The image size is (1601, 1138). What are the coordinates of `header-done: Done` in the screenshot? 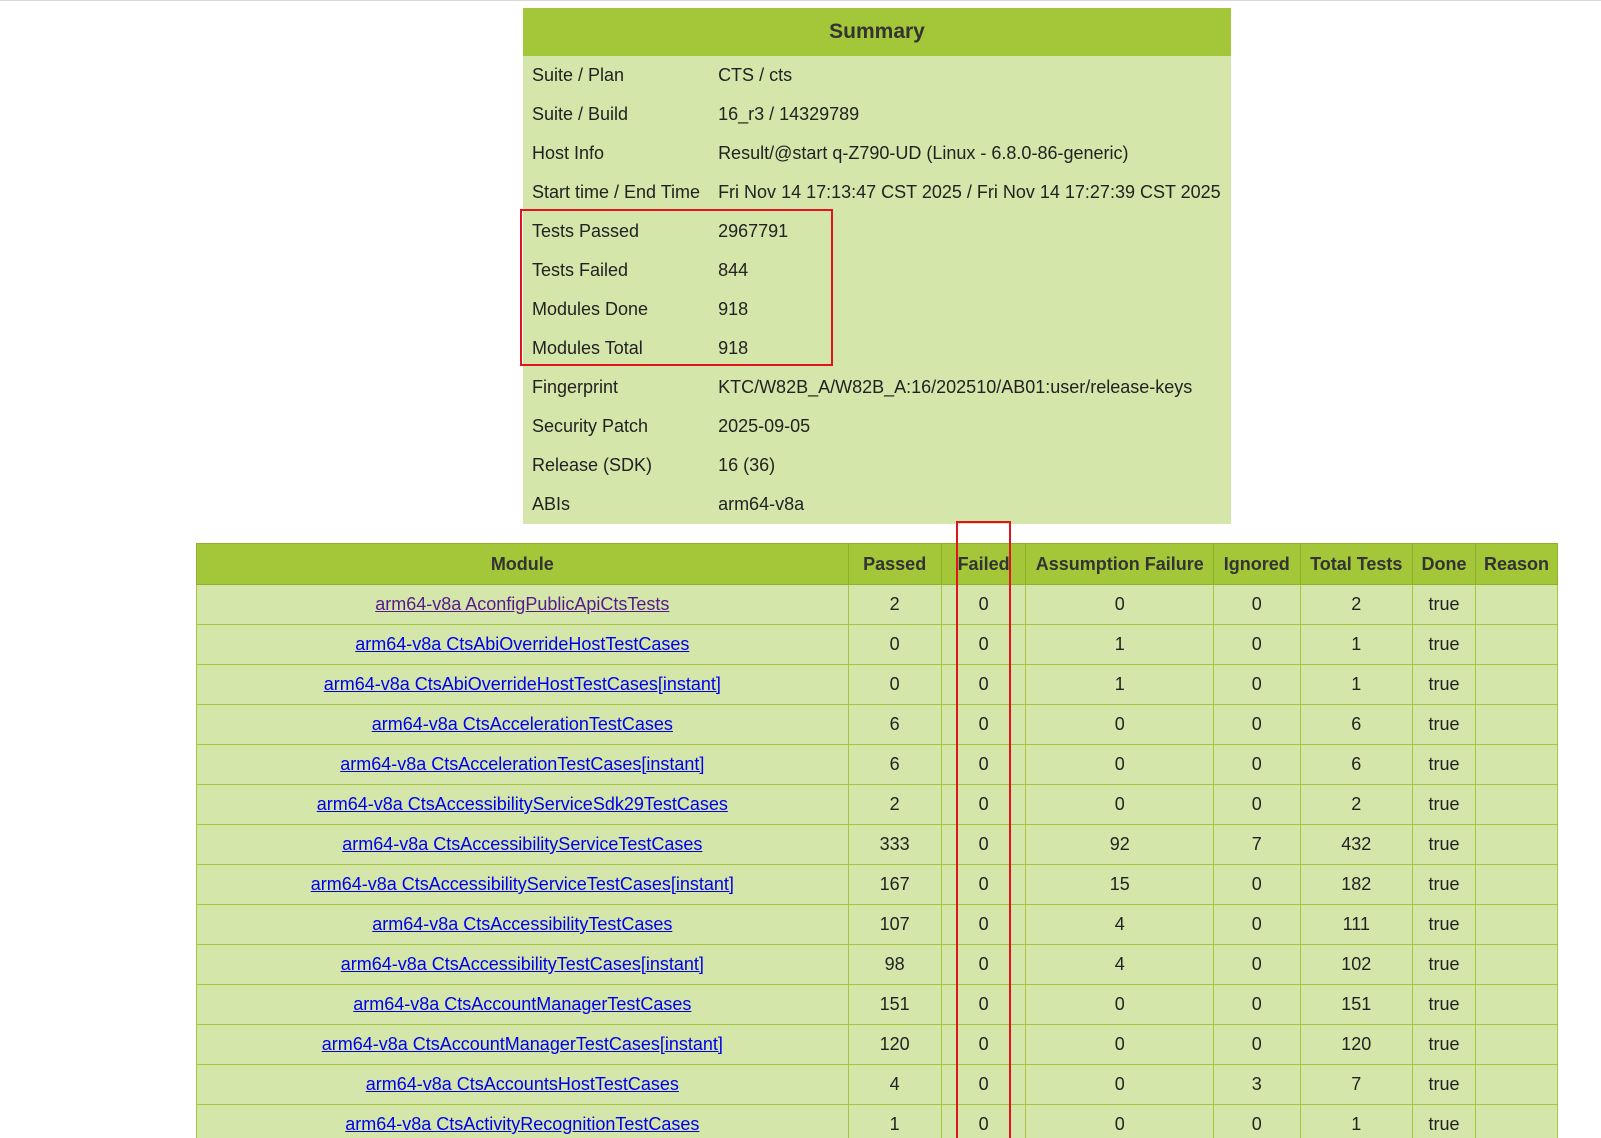 It's located at (1444, 564).